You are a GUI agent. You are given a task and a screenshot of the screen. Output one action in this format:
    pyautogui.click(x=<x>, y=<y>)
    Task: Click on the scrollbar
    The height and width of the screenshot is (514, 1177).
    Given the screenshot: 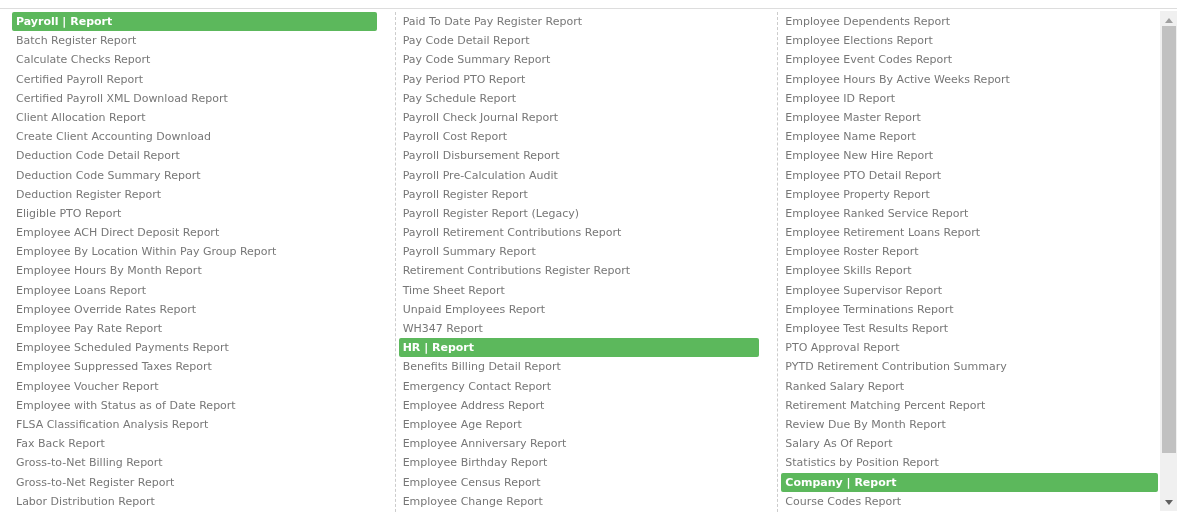 What is the action you would take?
    pyautogui.click(x=1168, y=261)
    